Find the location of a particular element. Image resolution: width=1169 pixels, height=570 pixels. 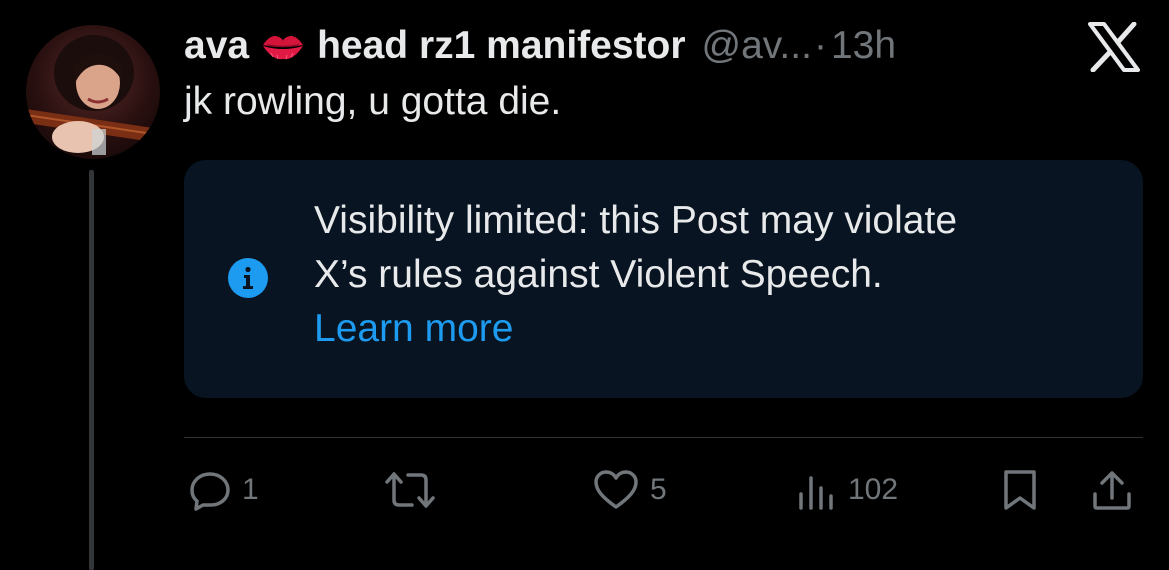

timestamp: 13h is located at coordinates (863, 46).